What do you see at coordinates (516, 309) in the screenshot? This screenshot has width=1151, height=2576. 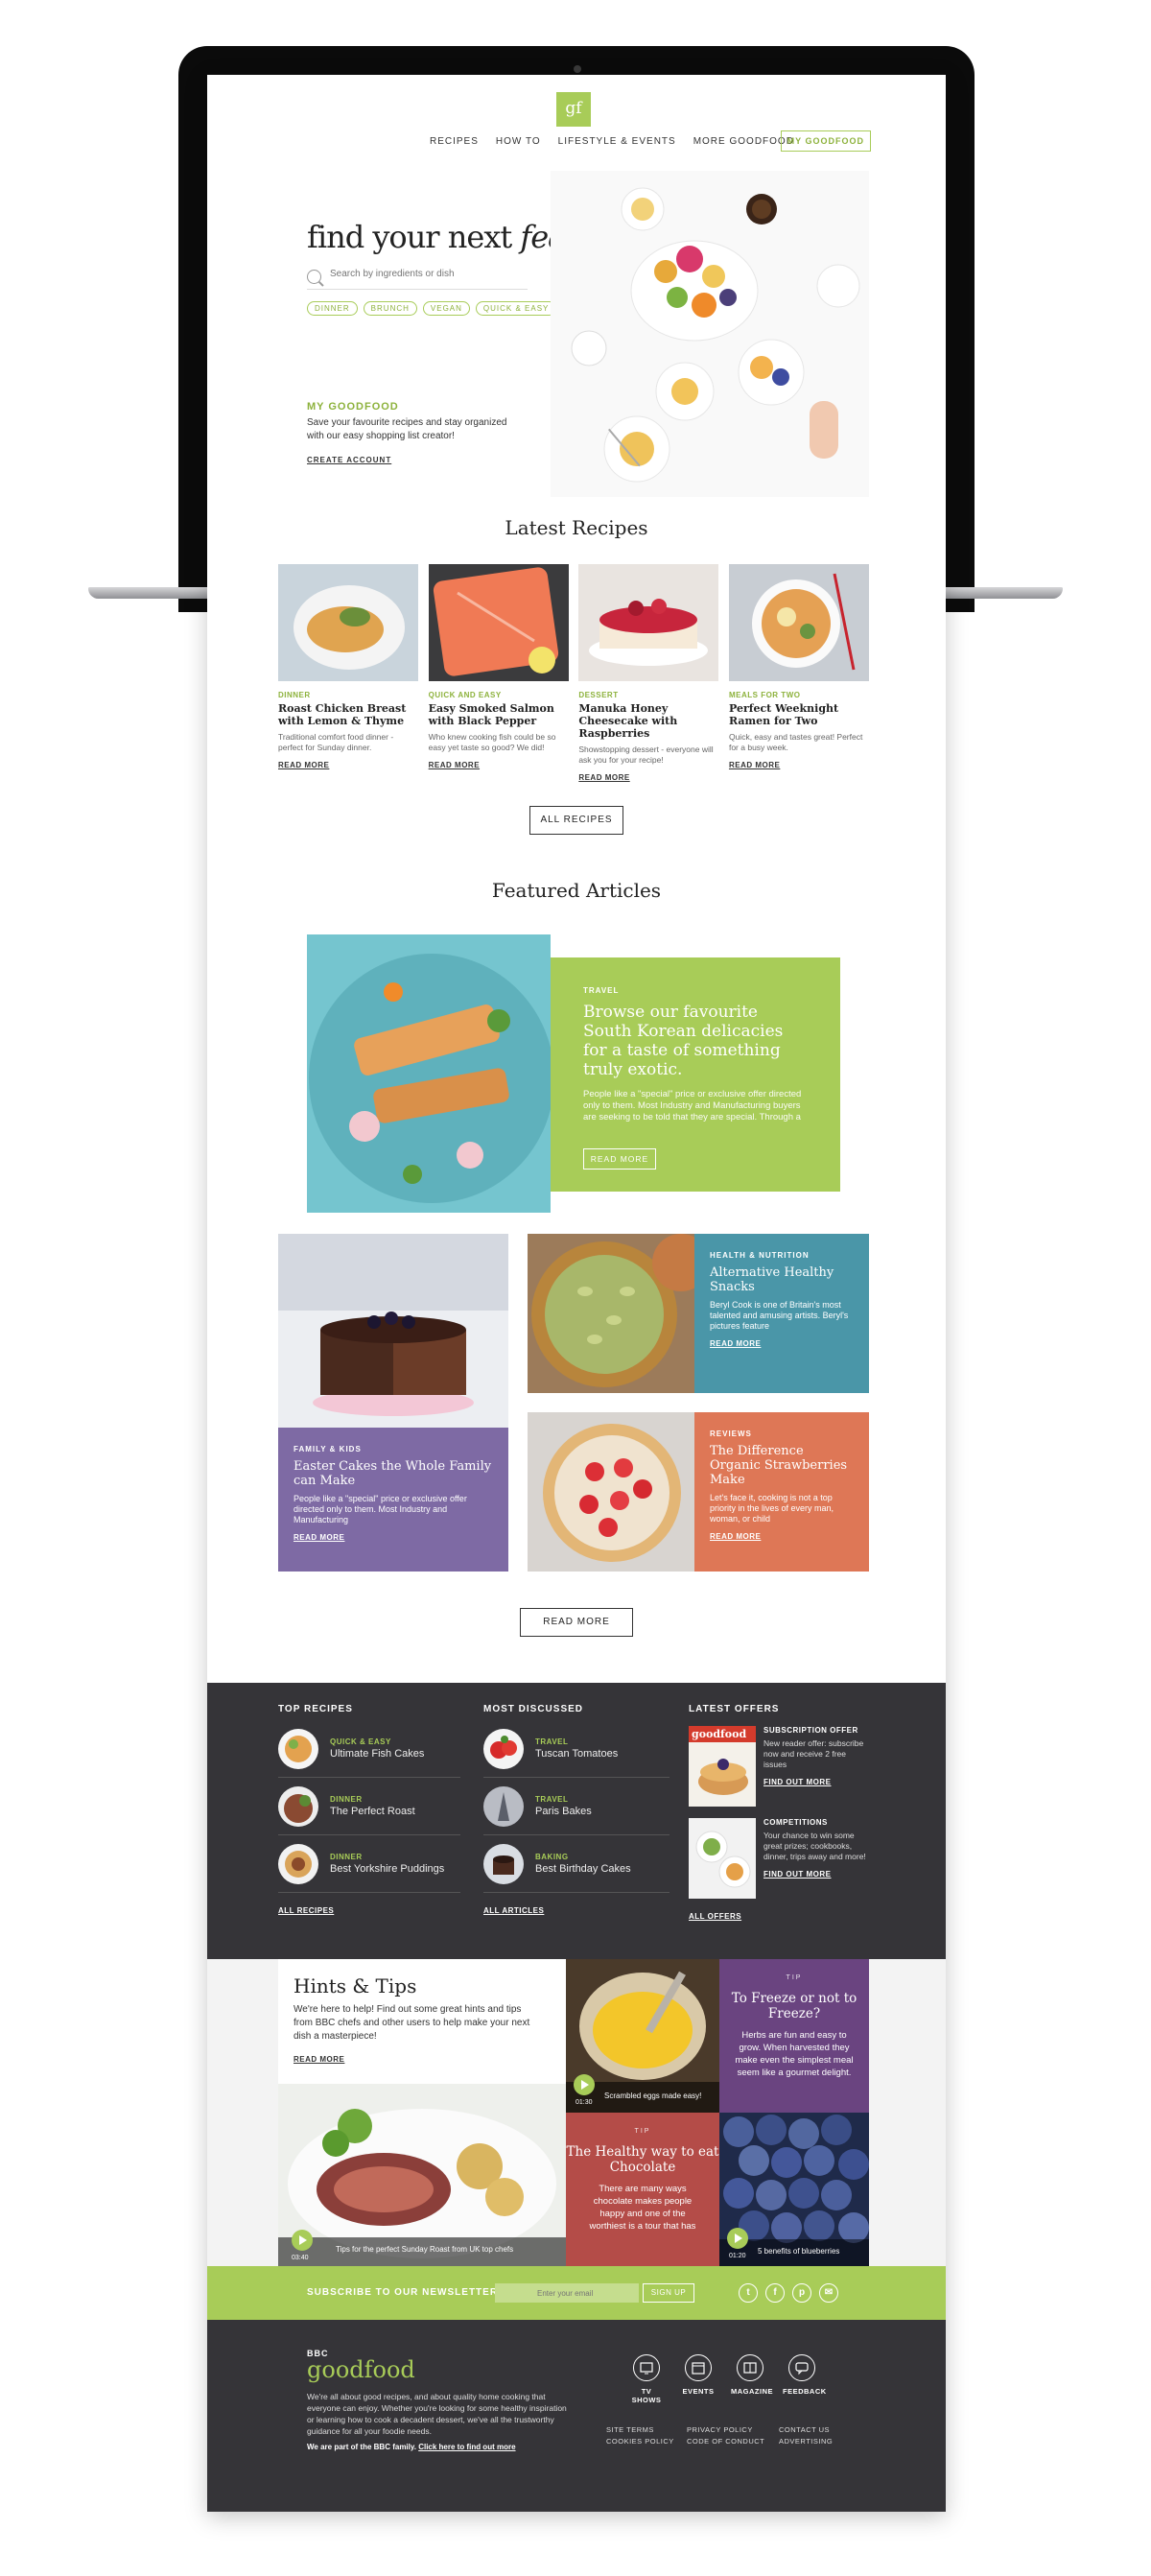 I see `tag-quick-easy: QUICK & EASY` at bounding box center [516, 309].